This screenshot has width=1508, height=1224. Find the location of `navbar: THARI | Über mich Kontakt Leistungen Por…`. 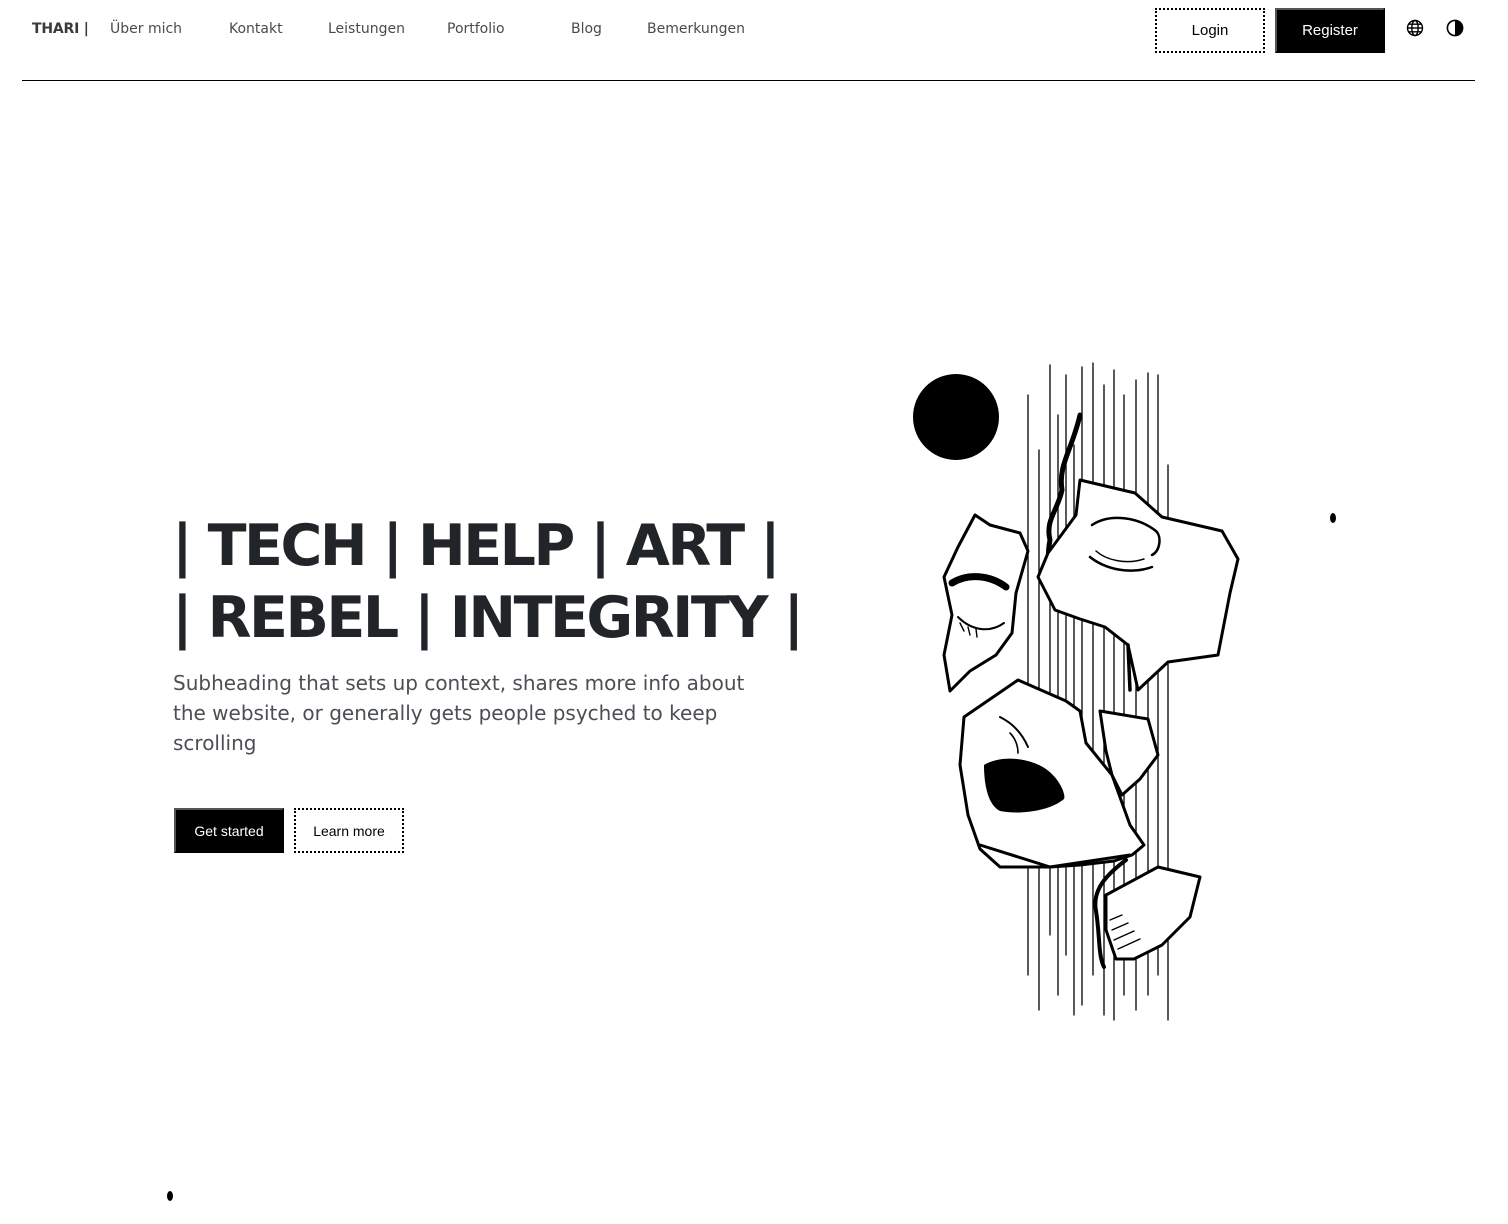

navbar: THARI | Über mich Kontakt Leistungen Por… is located at coordinates (754, 30).